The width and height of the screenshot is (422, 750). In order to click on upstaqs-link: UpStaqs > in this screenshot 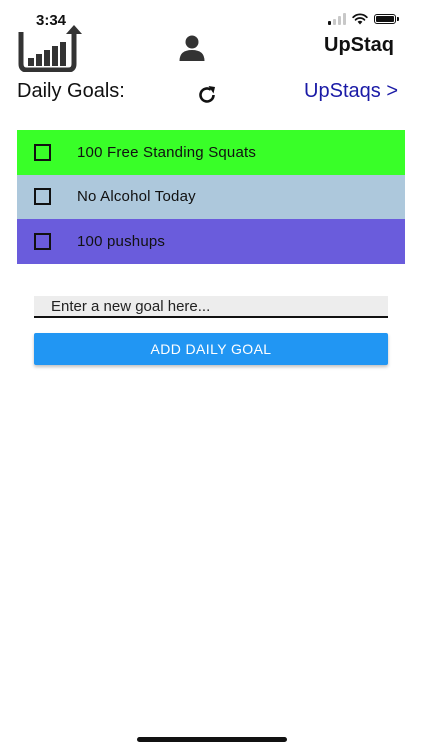, I will do `click(351, 91)`.